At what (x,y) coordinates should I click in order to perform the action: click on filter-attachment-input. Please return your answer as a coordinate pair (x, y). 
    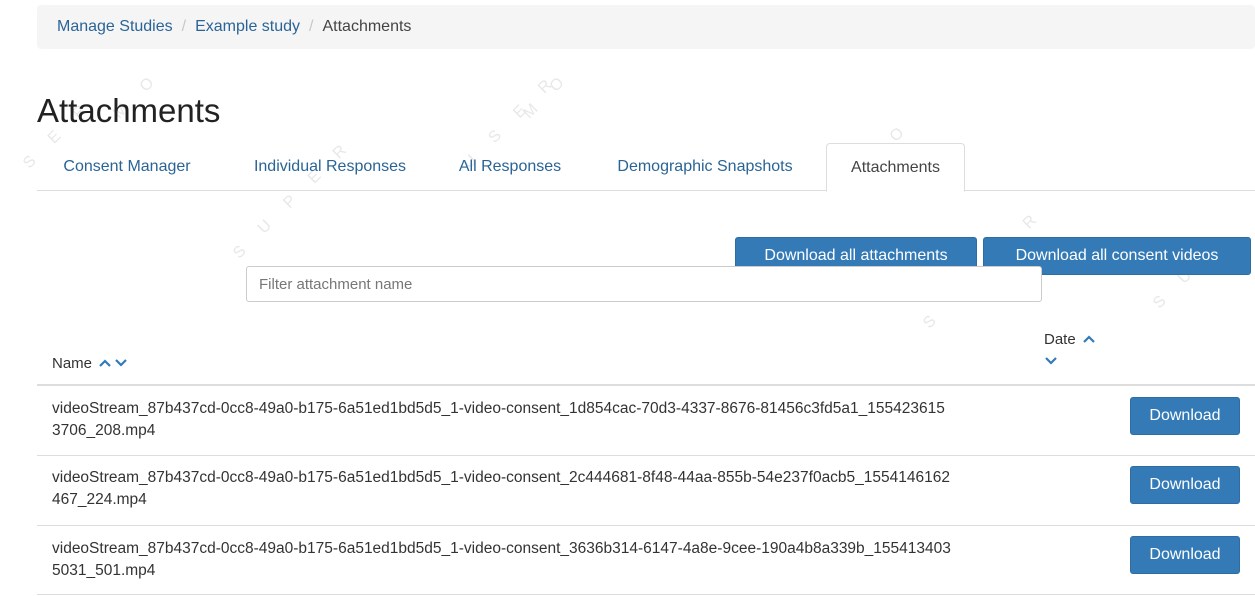
    Looking at the image, I should click on (644, 284).